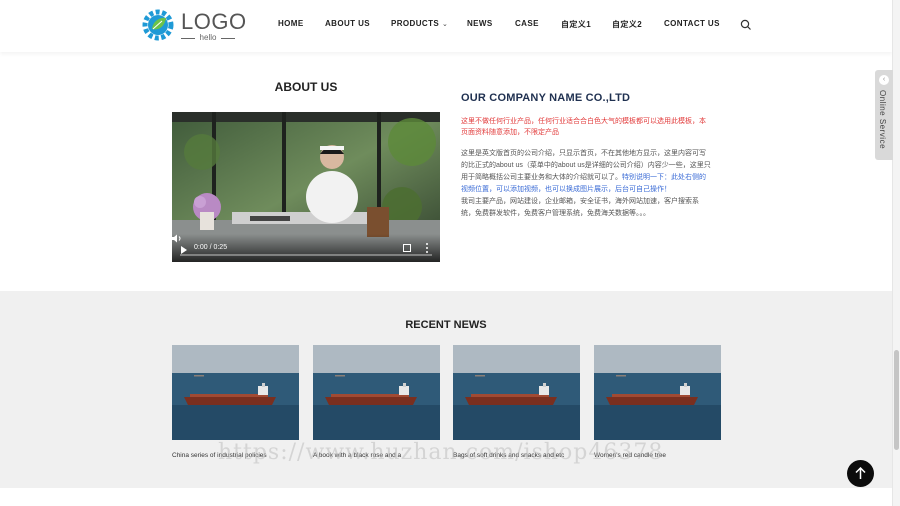 Image resolution: width=900 pixels, height=506 pixels. I want to click on chevron-left-icon: ‹, so click(884, 80).